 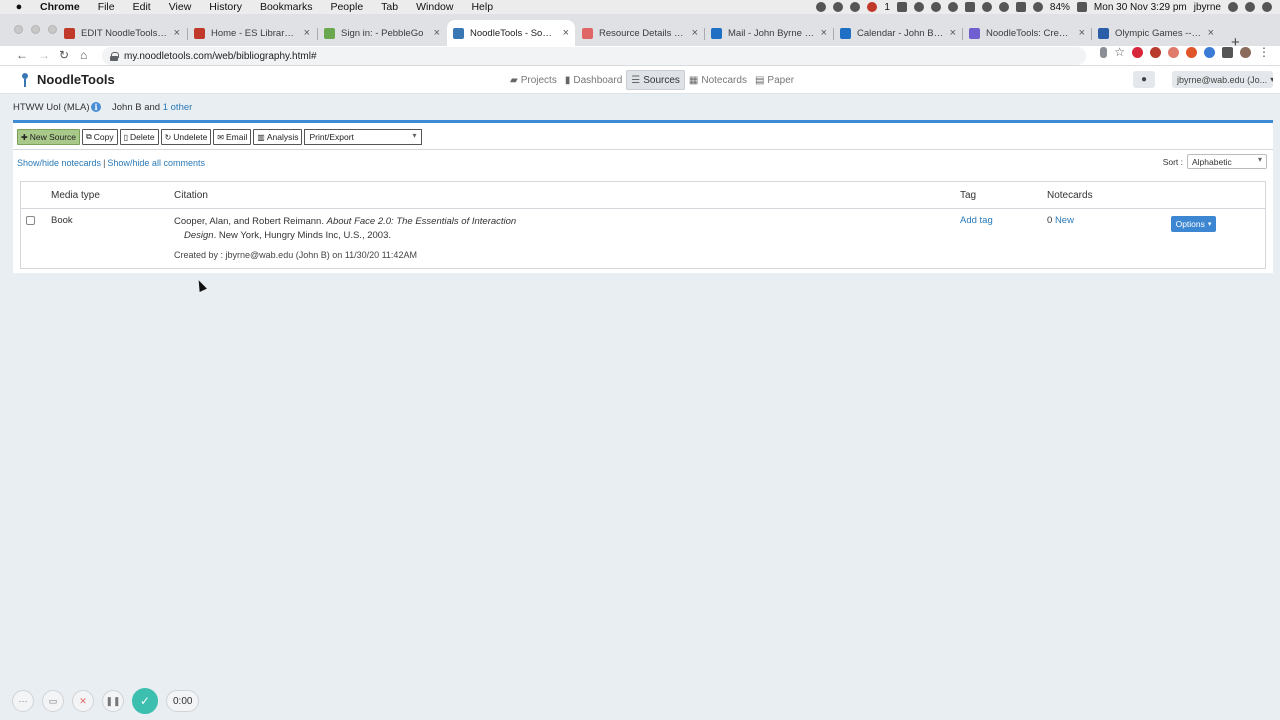 What do you see at coordinates (769, 33) in the screenshot?
I see `browser-tab: Mail - John Byrne - Ou ×` at bounding box center [769, 33].